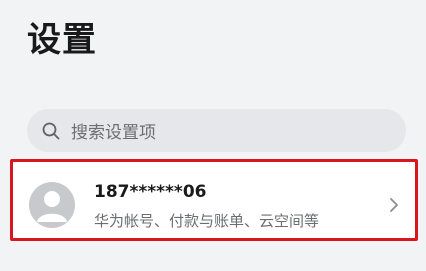 This screenshot has height=271, width=426. What do you see at coordinates (62, 40) in the screenshot?
I see `page-title: 设置` at bounding box center [62, 40].